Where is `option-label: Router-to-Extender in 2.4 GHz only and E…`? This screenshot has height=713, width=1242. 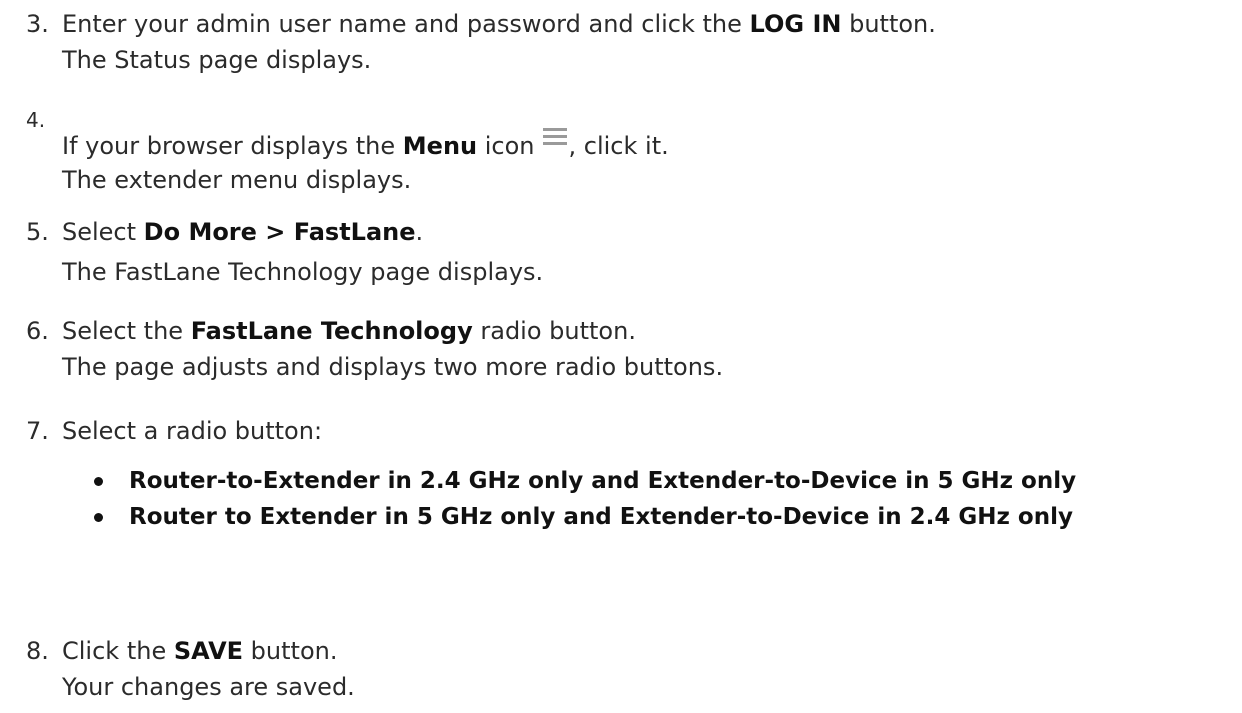
option-label: Router-to-Extender in 2.4 GHz only and E… is located at coordinates (603, 481).